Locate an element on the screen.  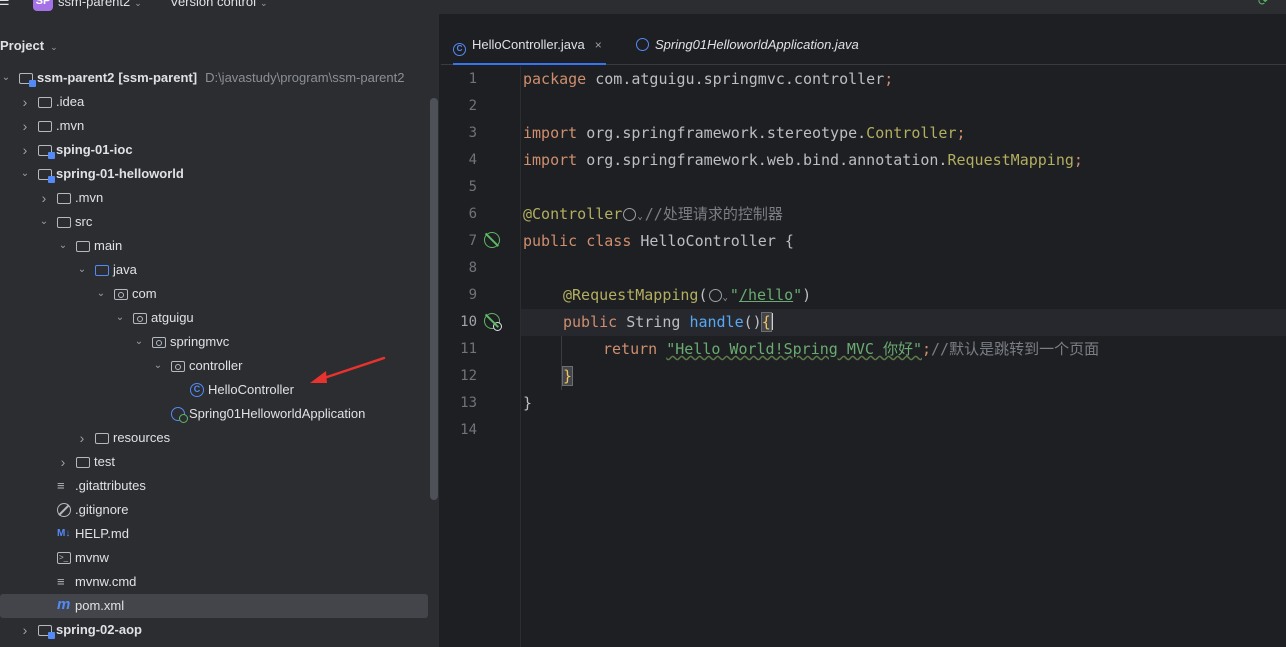
tree-item-mvnw: >_ mvnw is located at coordinates (215, 558).